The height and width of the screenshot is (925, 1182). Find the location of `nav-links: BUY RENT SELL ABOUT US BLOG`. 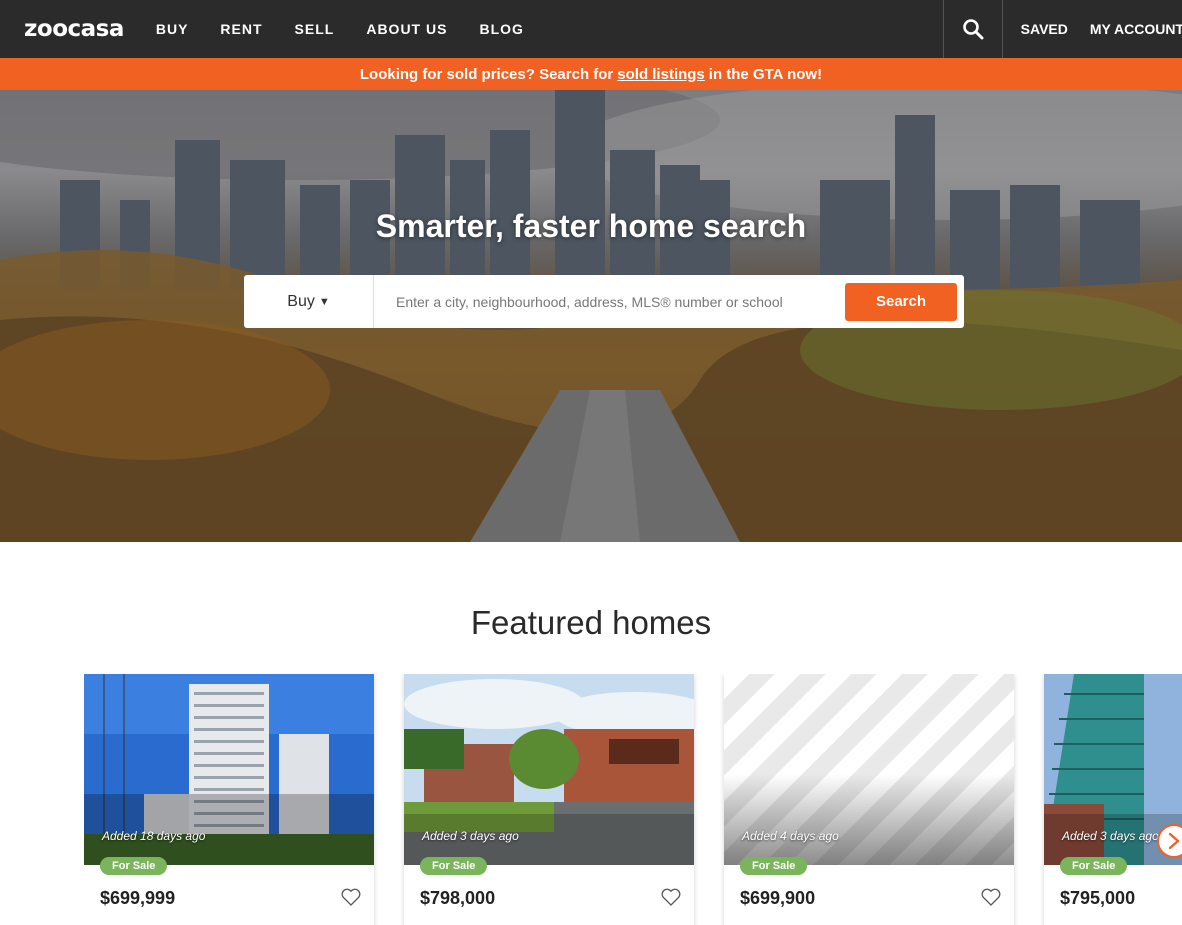

nav-links: BUY RENT SELL ABOUT US BLOG is located at coordinates (356, 29).